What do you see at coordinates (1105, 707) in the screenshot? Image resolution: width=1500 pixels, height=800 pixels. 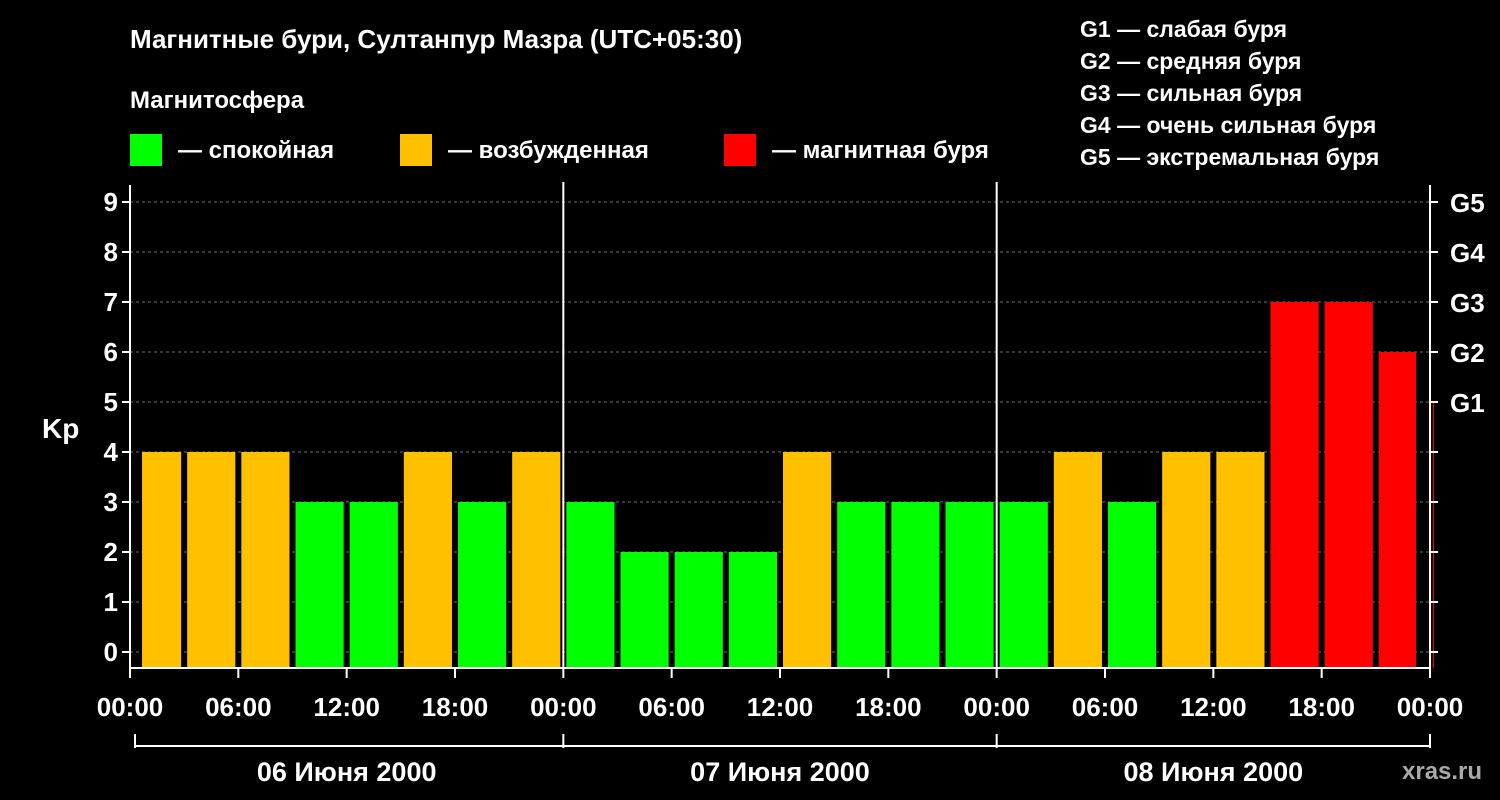 I see `x-tick-label-9: 06:00` at bounding box center [1105, 707].